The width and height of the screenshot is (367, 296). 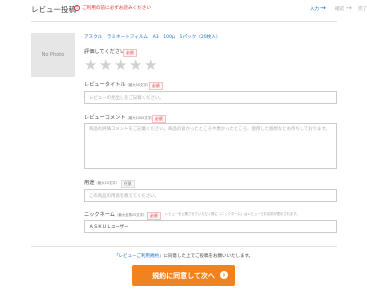 I want to click on step-input: 入力, so click(x=314, y=9).